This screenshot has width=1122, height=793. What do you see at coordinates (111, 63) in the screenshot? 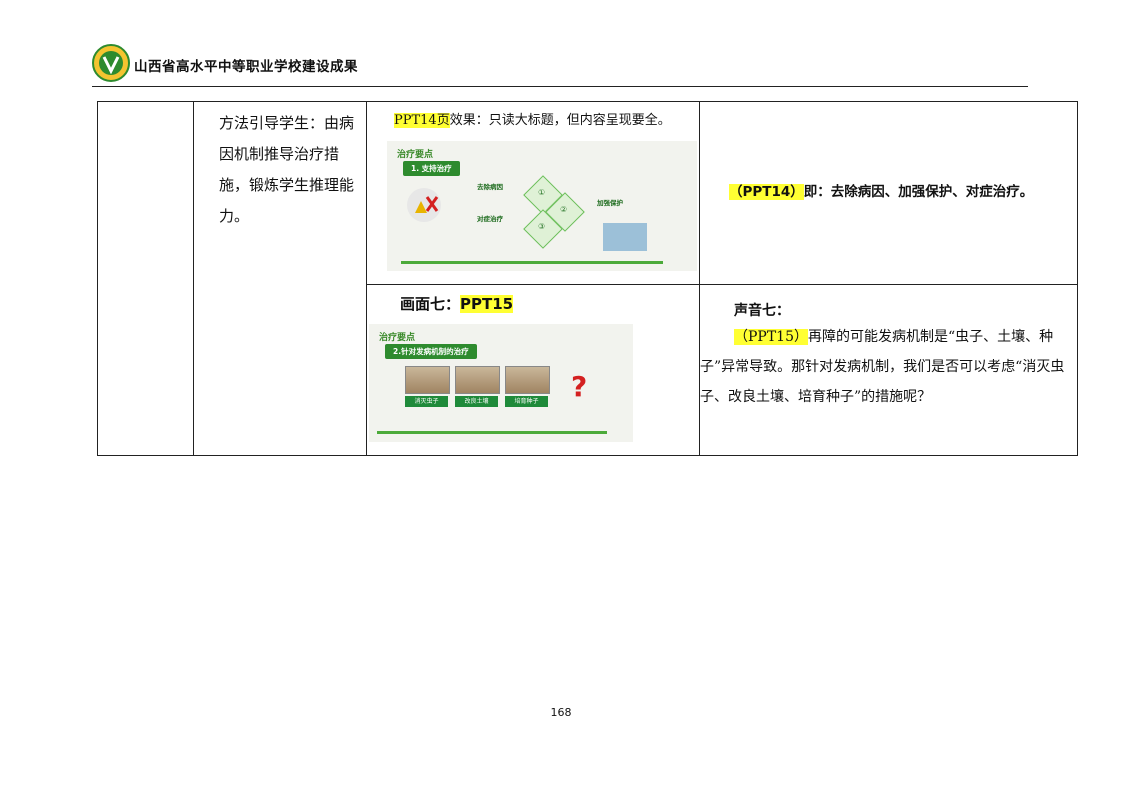
I see `school-emblem-icon` at bounding box center [111, 63].